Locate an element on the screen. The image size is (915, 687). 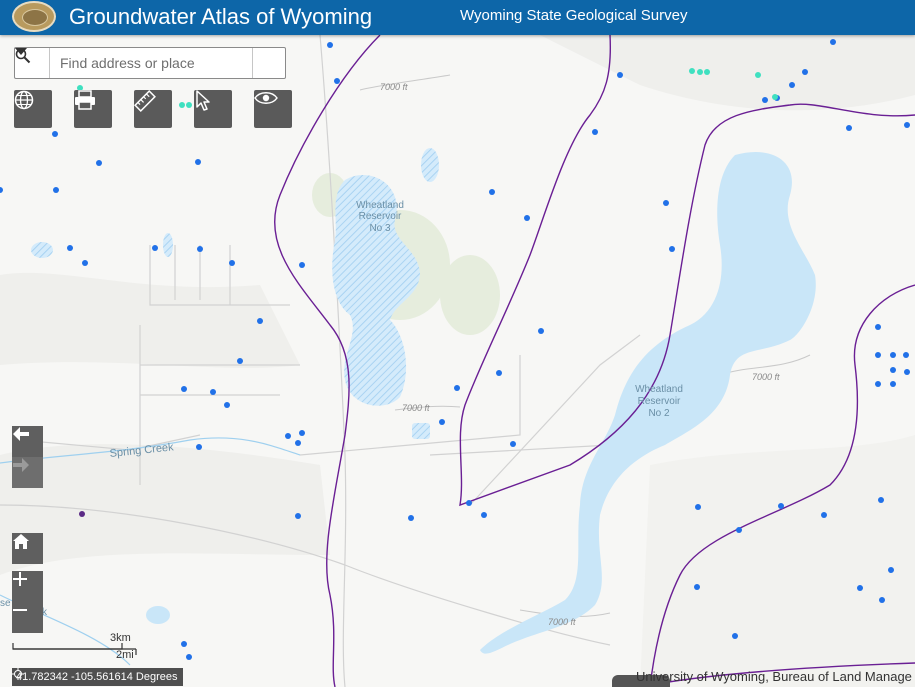
print-button is located at coordinates (93, 109).